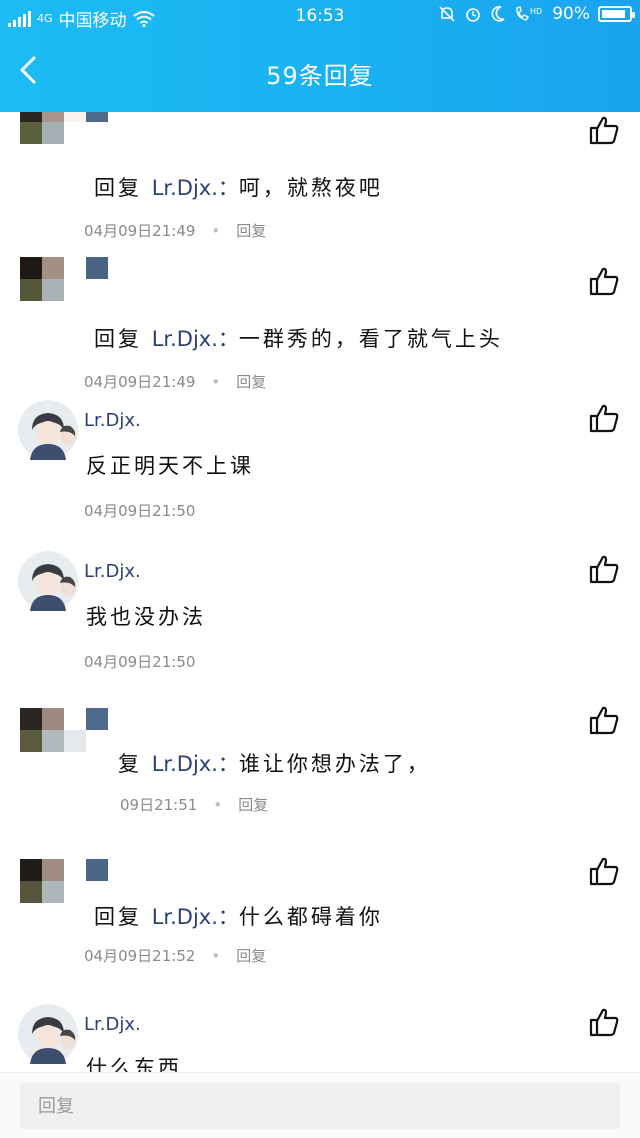  I want to click on comment-text: 回复 Lr.Djx.：什么都碍着你, so click(238, 917).